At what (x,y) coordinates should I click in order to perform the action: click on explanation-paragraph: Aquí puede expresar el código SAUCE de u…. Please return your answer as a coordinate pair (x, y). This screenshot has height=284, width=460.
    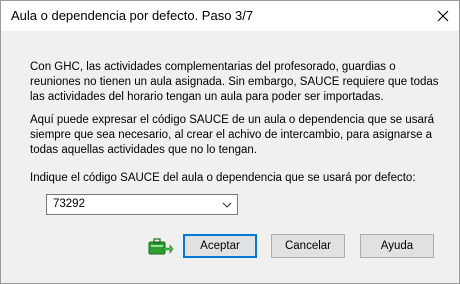
    Looking at the image, I should click on (232, 135).